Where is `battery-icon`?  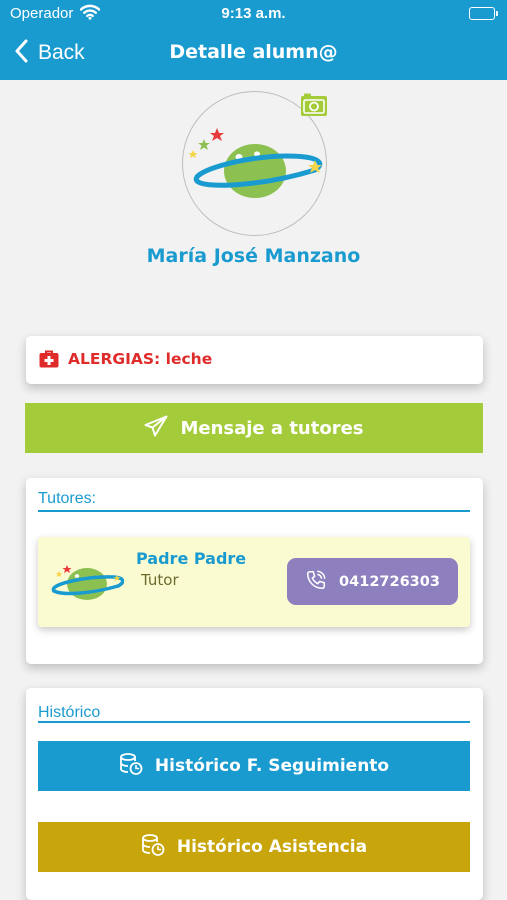
battery-icon is located at coordinates (483, 13).